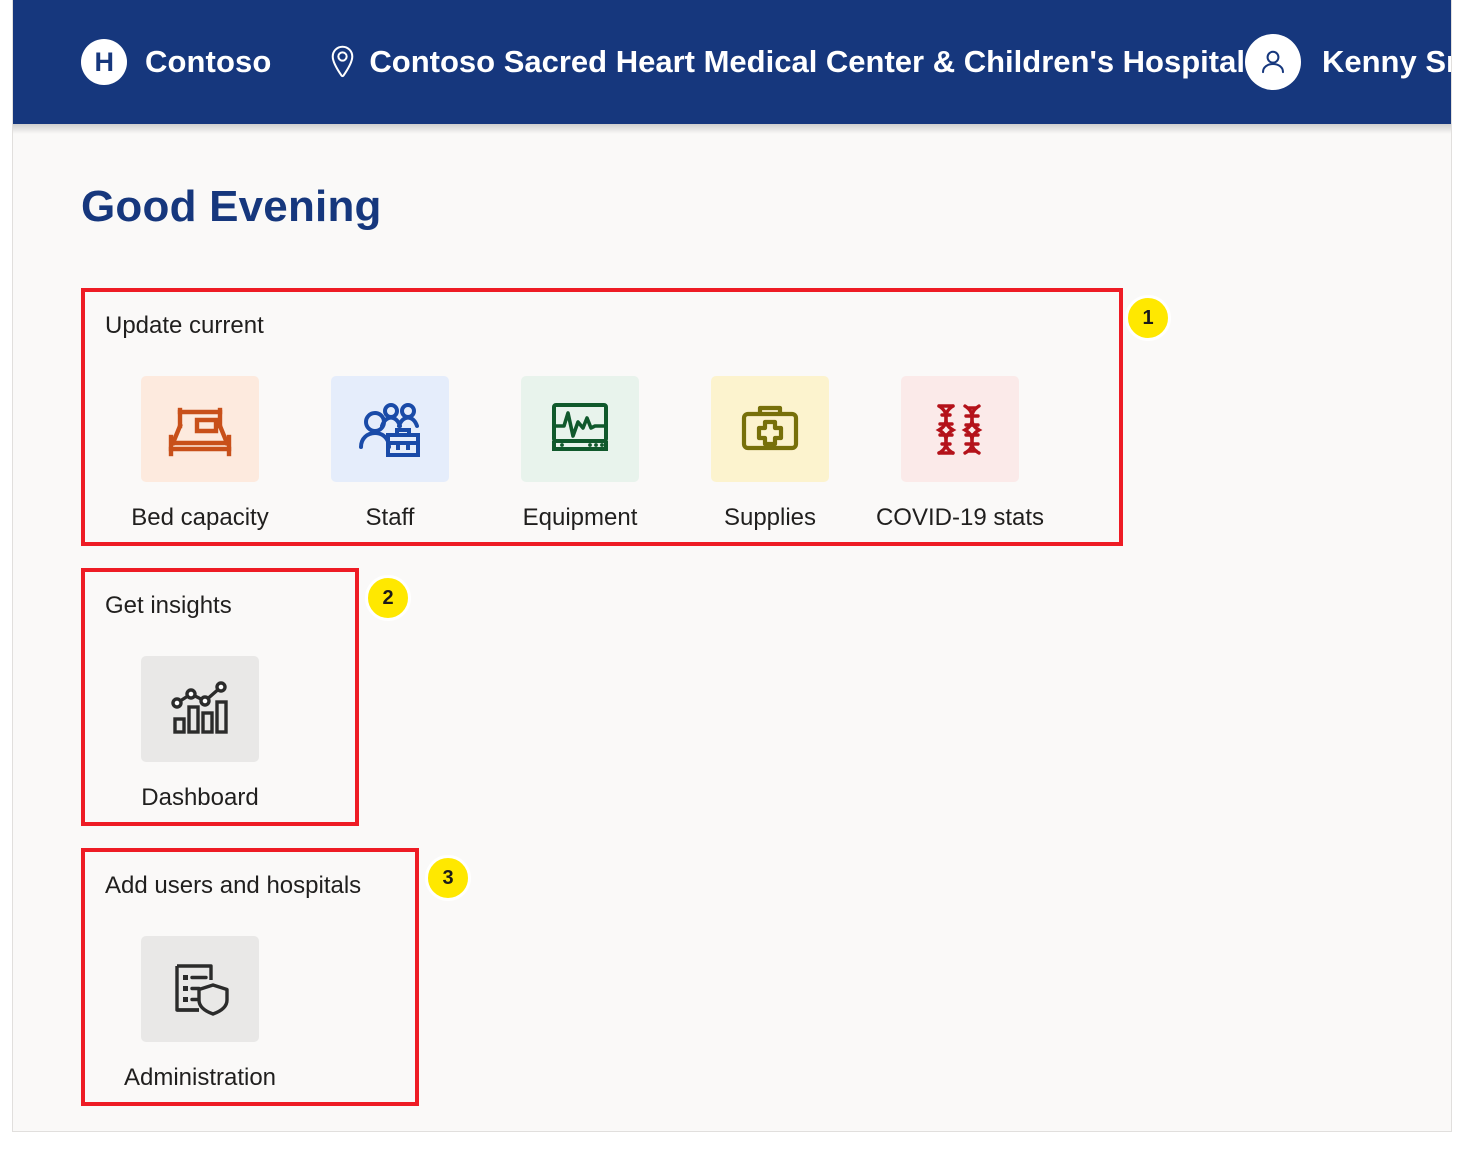 The image size is (1464, 1158). I want to click on equipment-tile-icon, so click(580, 429).